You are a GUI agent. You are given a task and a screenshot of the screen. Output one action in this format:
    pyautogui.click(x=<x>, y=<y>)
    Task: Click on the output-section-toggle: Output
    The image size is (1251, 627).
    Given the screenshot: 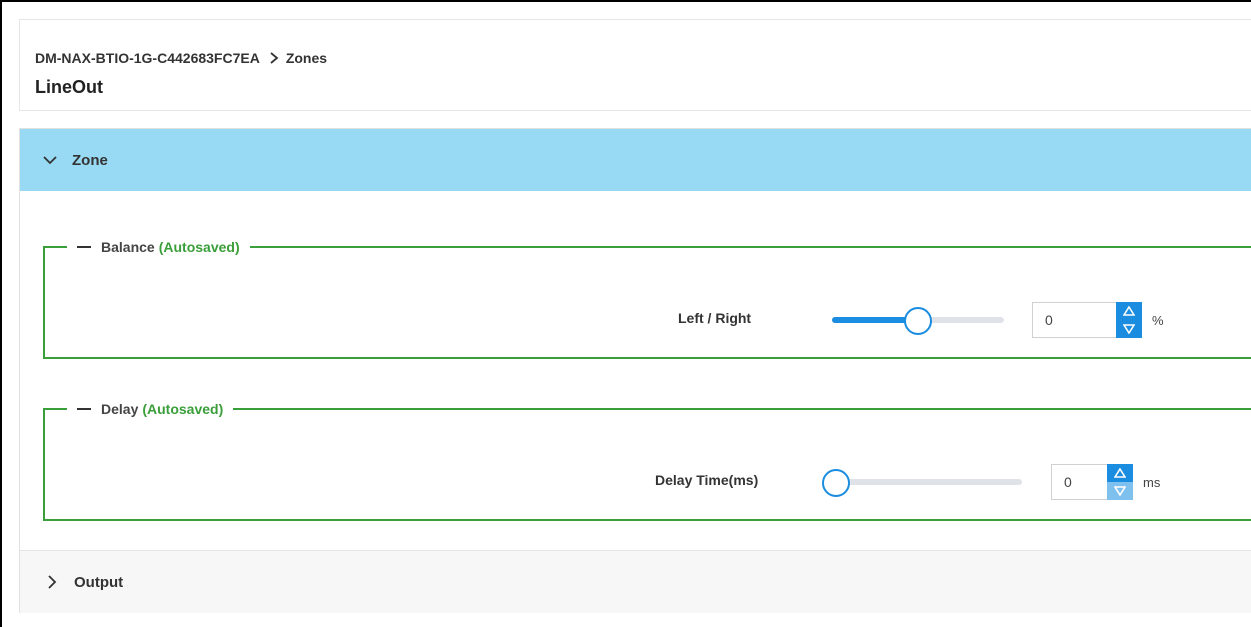 What is the action you would take?
    pyautogui.click(x=635, y=581)
    